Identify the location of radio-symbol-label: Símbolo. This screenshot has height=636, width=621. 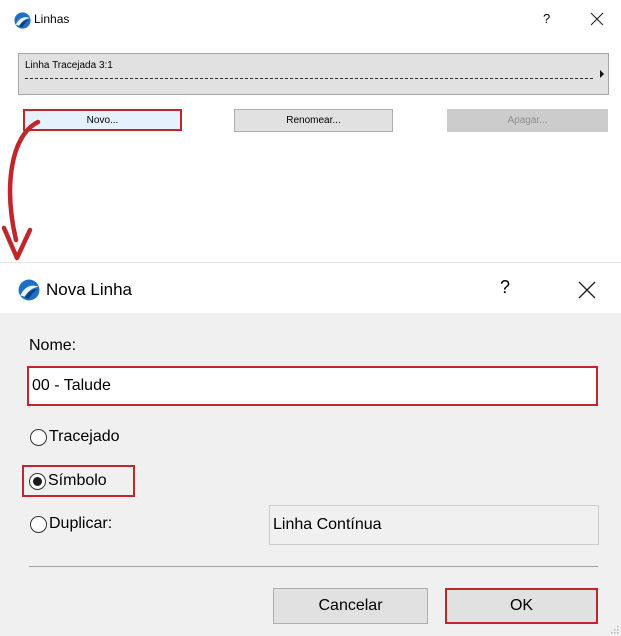
(77, 480).